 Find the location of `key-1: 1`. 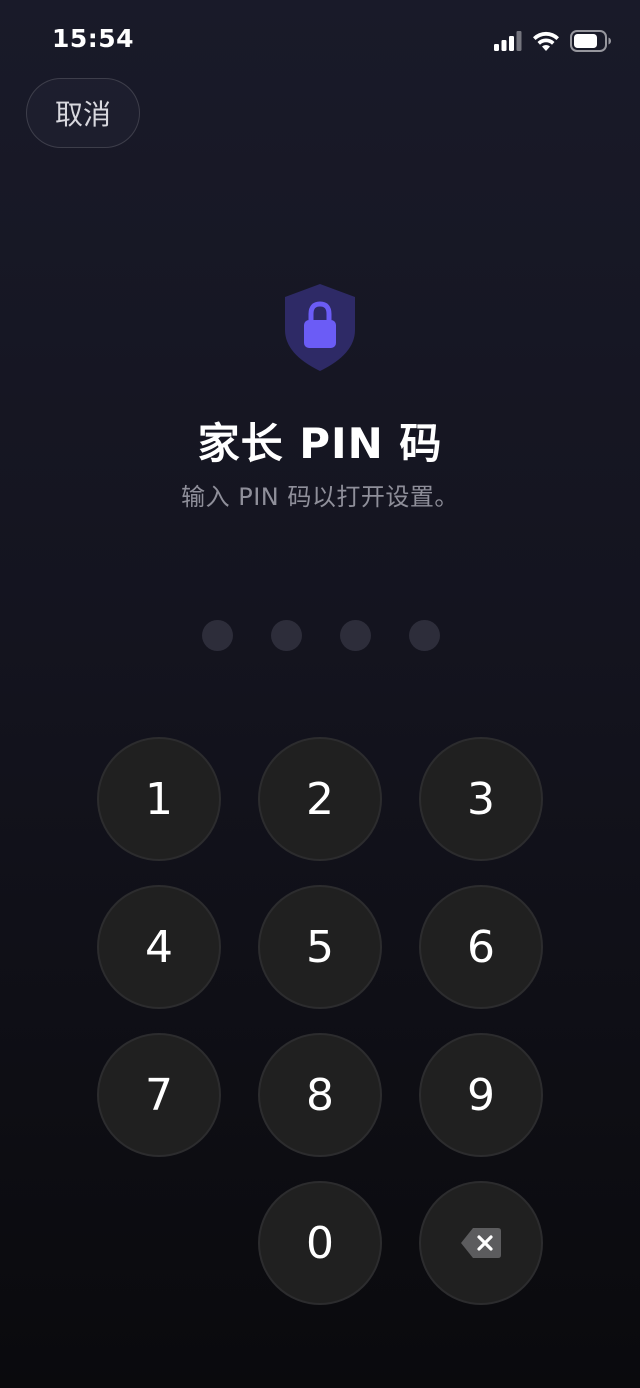

key-1: 1 is located at coordinates (159, 799).